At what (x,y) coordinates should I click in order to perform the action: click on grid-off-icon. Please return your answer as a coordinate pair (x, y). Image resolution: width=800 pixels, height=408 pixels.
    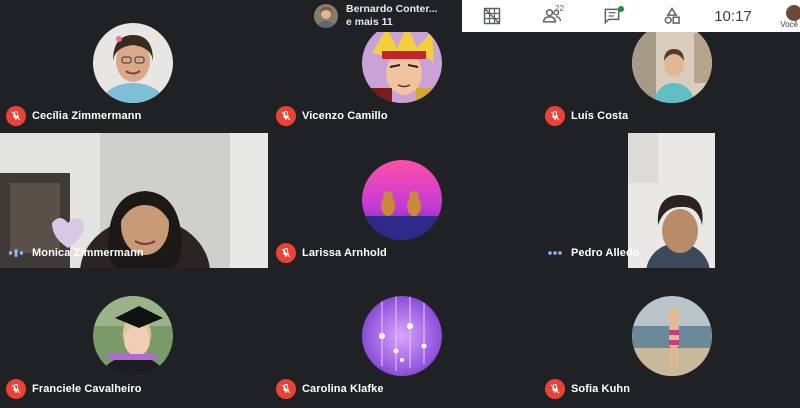
    Looking at the image, I should click on (492, 16).